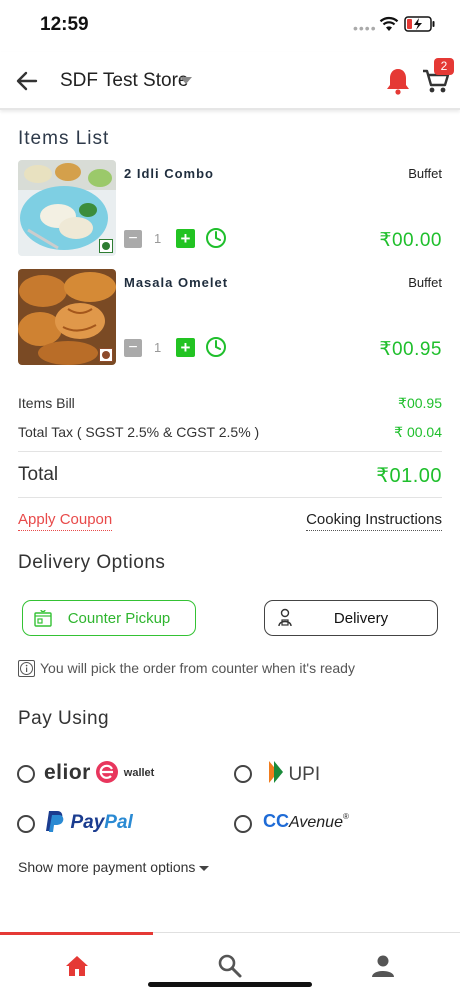  What do you see at coordinates (410, 349) in the screenshot?
I see `item-price: ₹00.95` at bounding box center [410, 349].